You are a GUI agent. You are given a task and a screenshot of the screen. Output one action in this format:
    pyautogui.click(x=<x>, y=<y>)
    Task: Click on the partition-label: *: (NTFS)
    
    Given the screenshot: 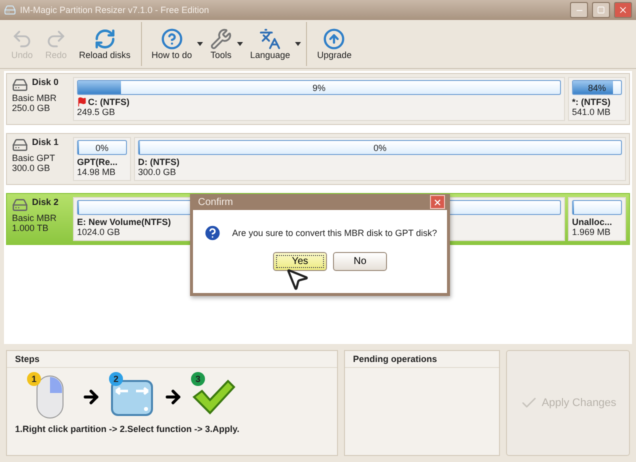 What is the action you would take?
    pyautogui.click(x=591, y=102)
    